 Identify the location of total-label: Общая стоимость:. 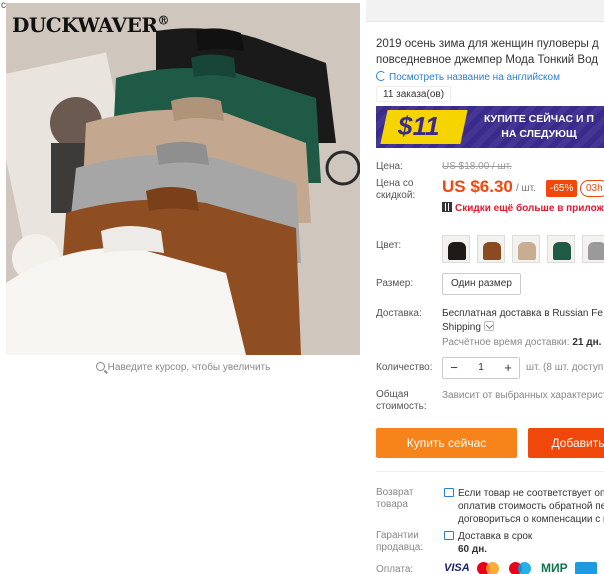
(401, 400).